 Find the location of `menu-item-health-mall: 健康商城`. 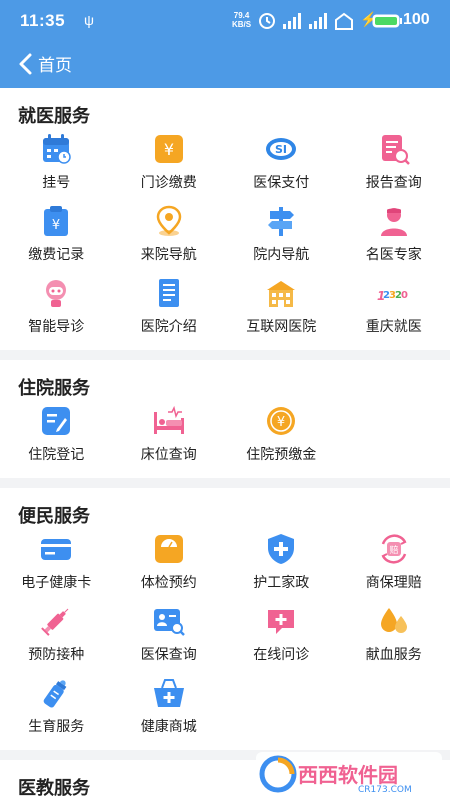

menu-item-health-mall: 健康商城 is located at coordinates (169, 708).